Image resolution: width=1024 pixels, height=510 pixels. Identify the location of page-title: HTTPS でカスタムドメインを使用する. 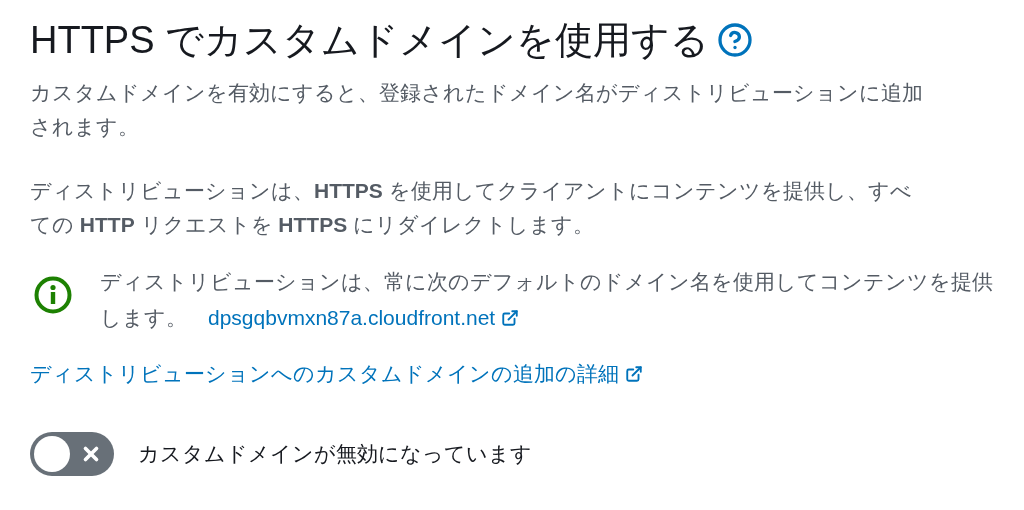
(370, 40).